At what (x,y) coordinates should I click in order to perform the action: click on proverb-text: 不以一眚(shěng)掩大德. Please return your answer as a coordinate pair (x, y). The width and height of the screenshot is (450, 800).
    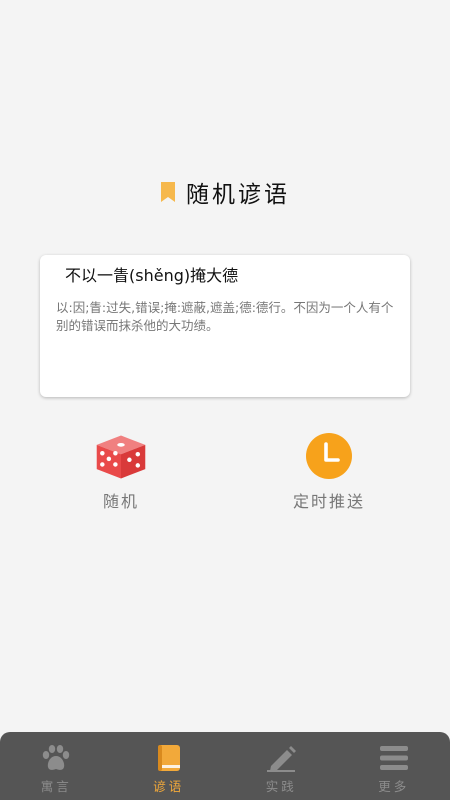
    Looking at the image, I should click on (152, 275).